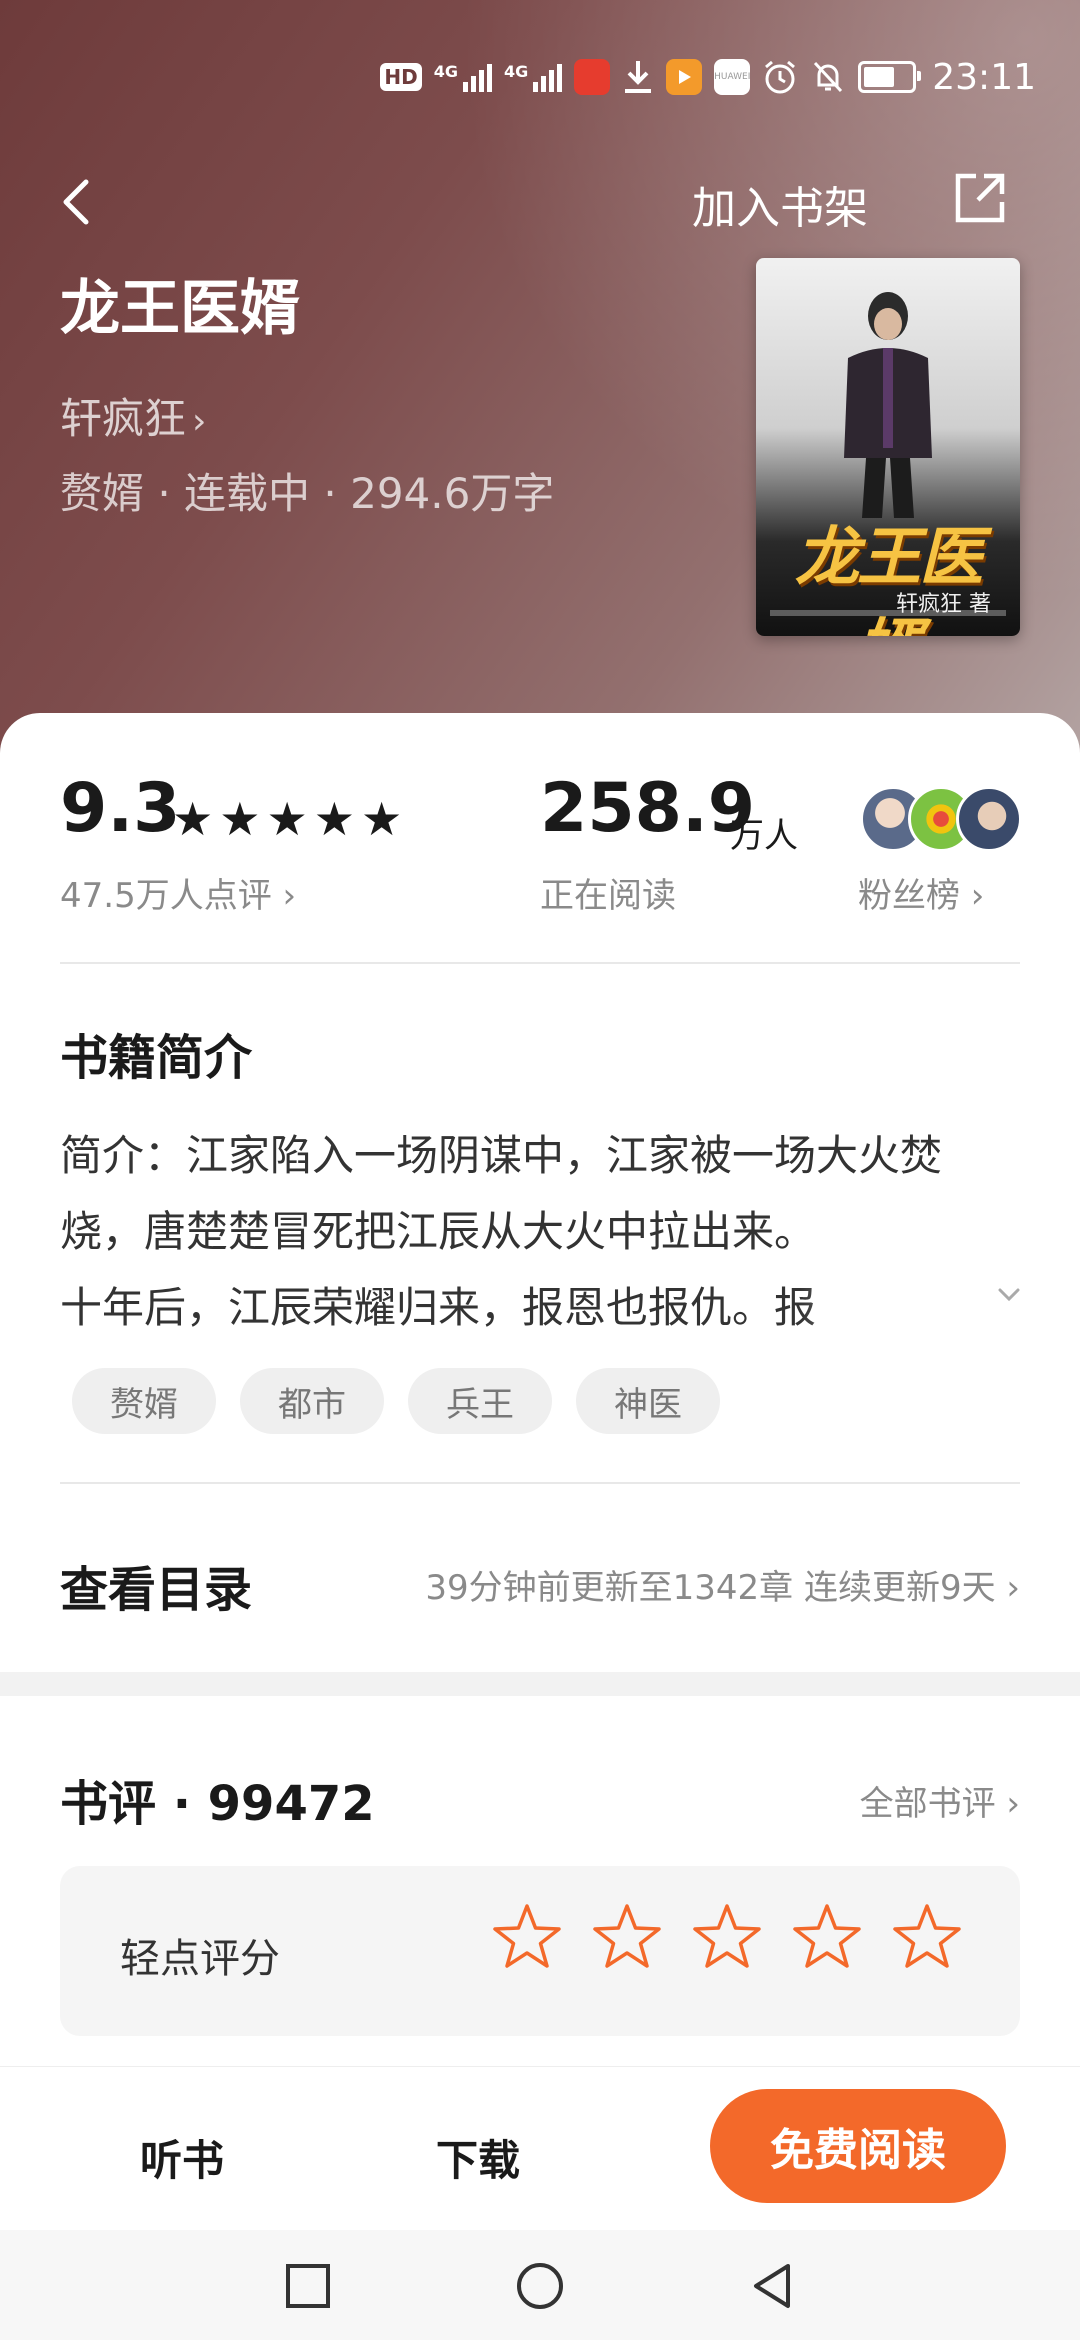 The height and width of the screenshot is (2340, 1080). What do you see at coordinates (941, 819) in the screenshot?
I see `fan-avatars` at bounding box center [941, 819].